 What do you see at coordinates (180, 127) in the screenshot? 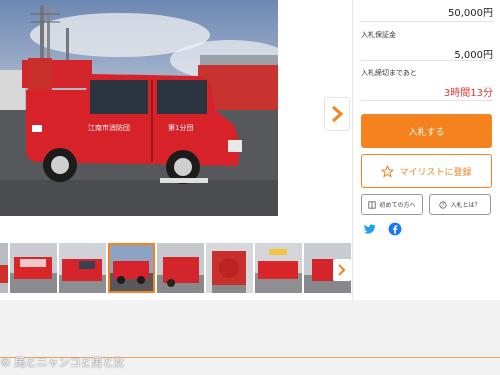
I see `truck-unit-text: 第1分団` at bounding box center [180, 127].